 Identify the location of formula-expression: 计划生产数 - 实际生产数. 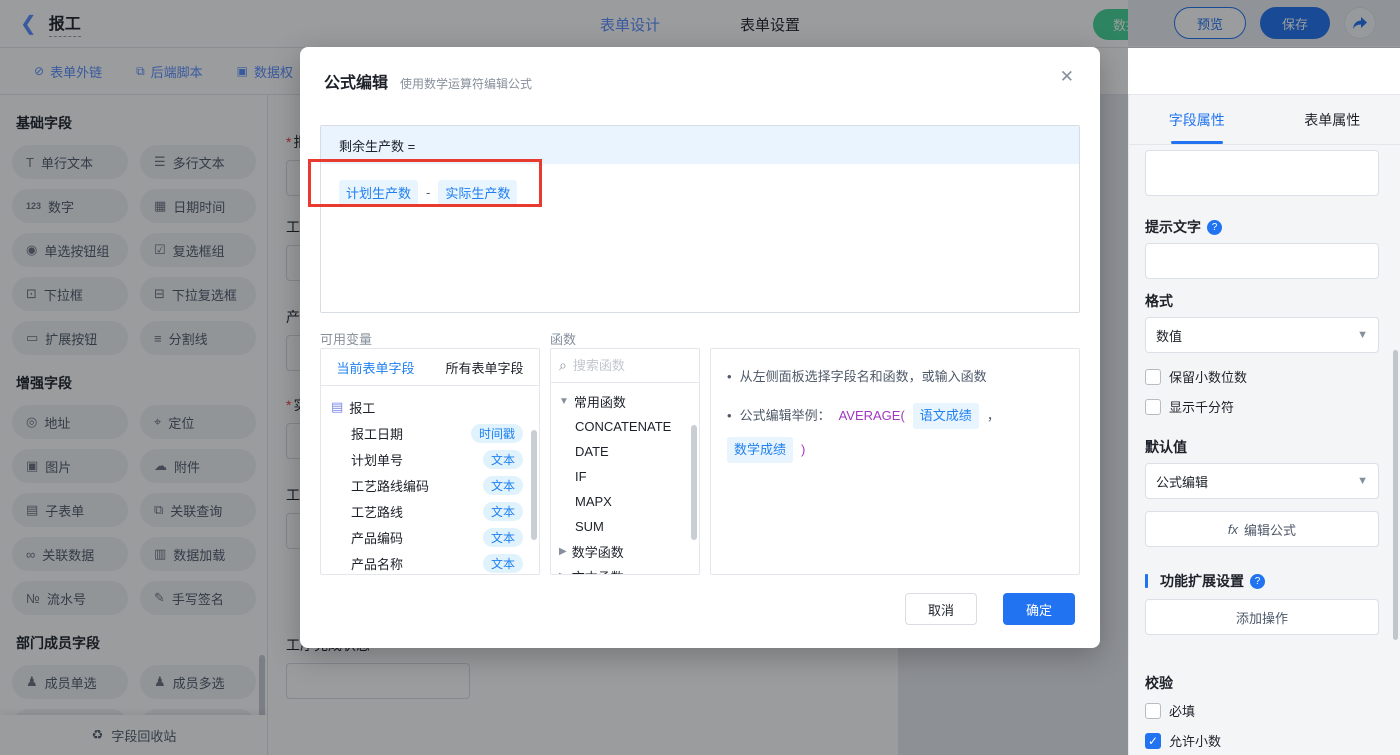
(700, 192).